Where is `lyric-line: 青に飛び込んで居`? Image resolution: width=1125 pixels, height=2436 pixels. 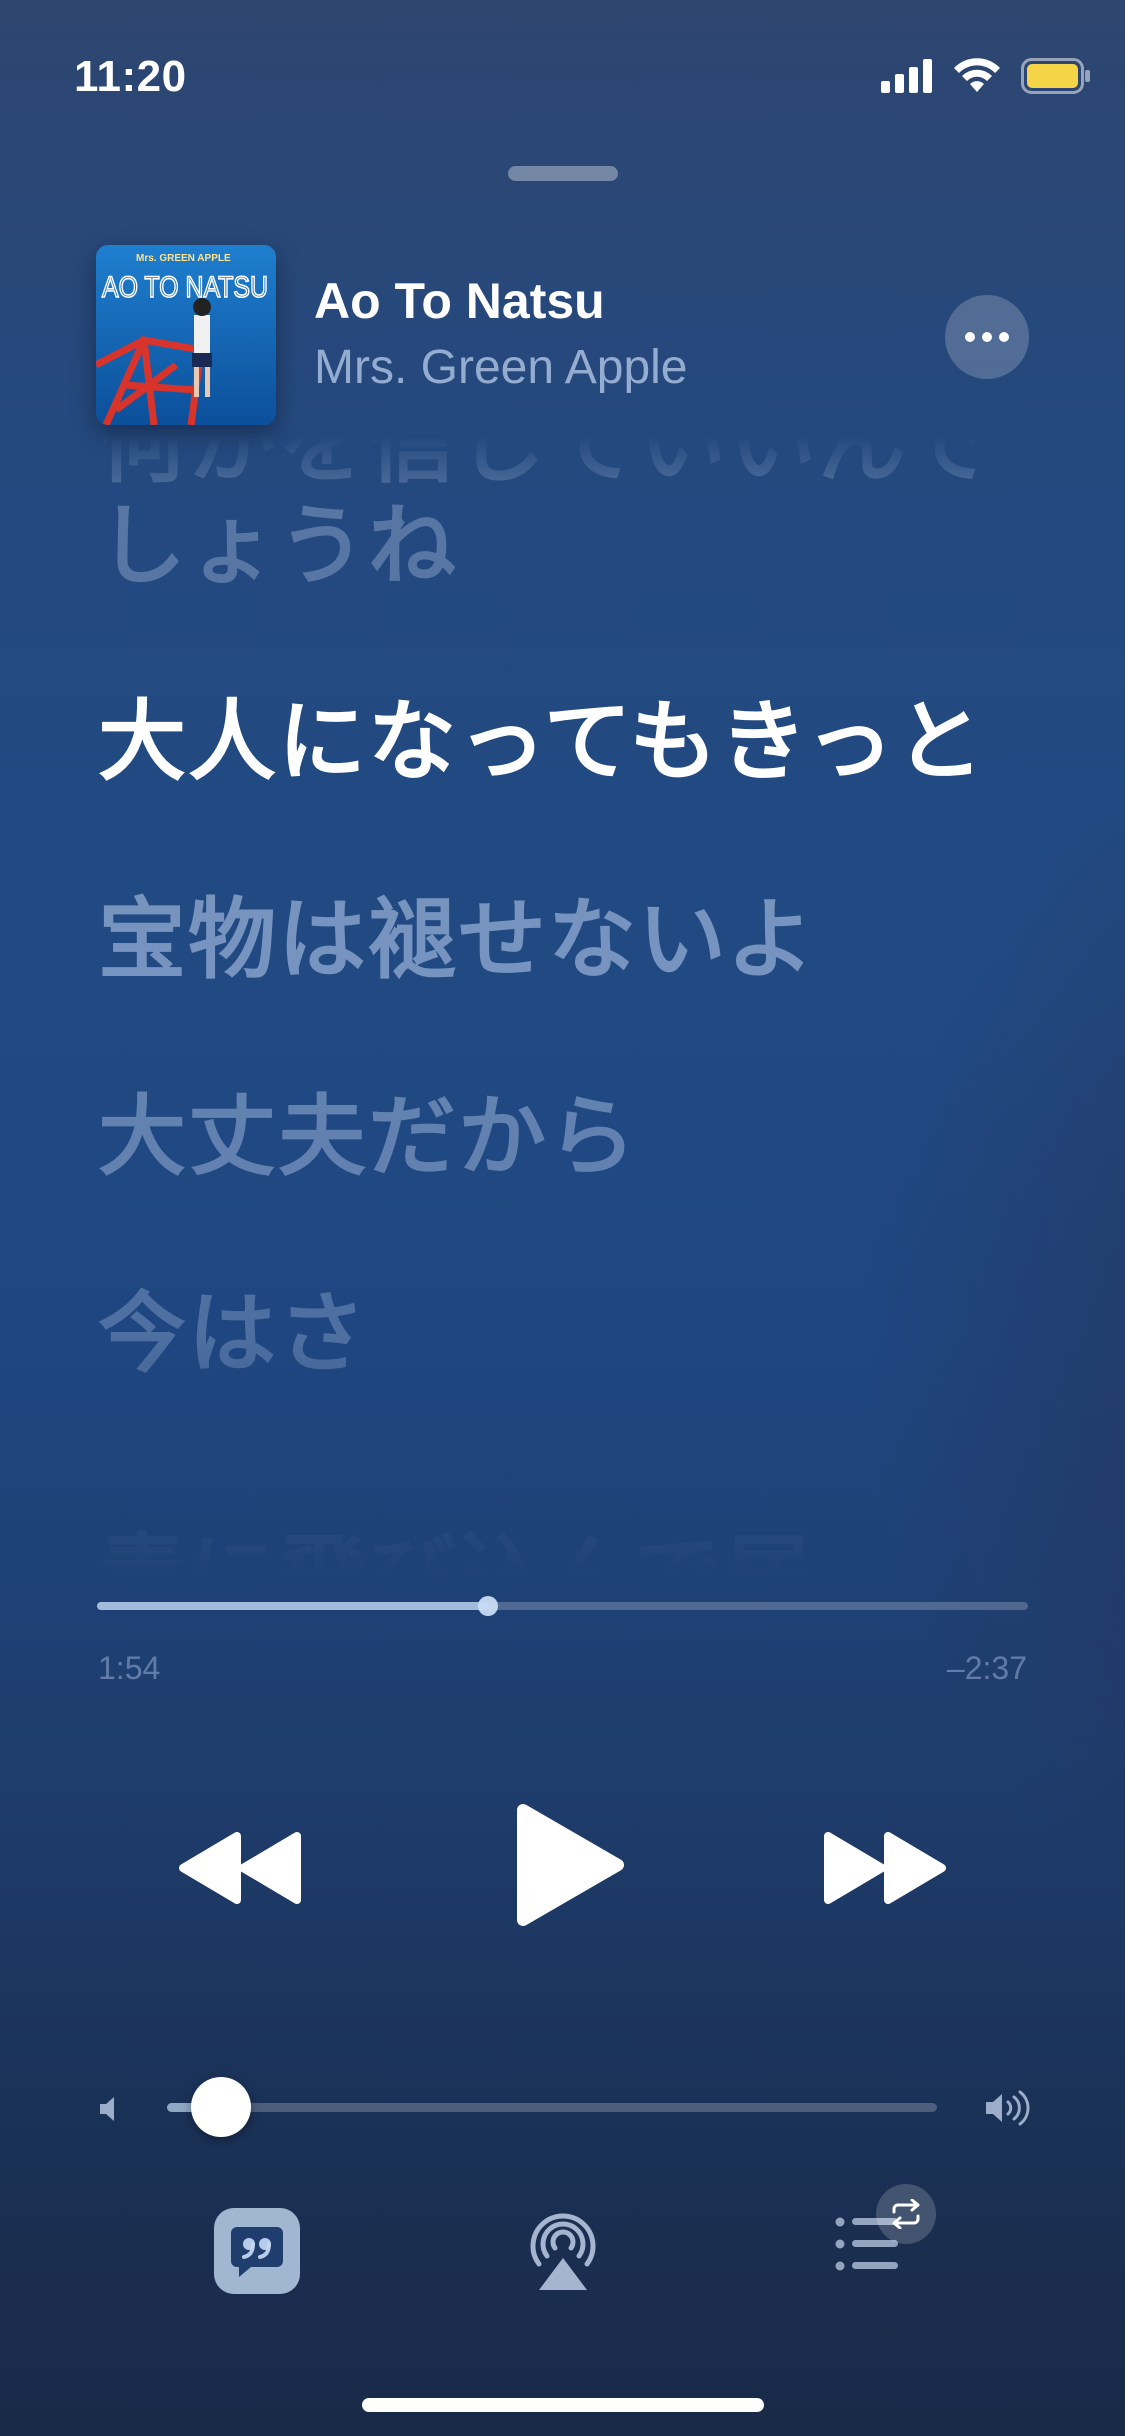 lyric-line: 青に飛び込んで居 is located at coordinates (456, 1555).